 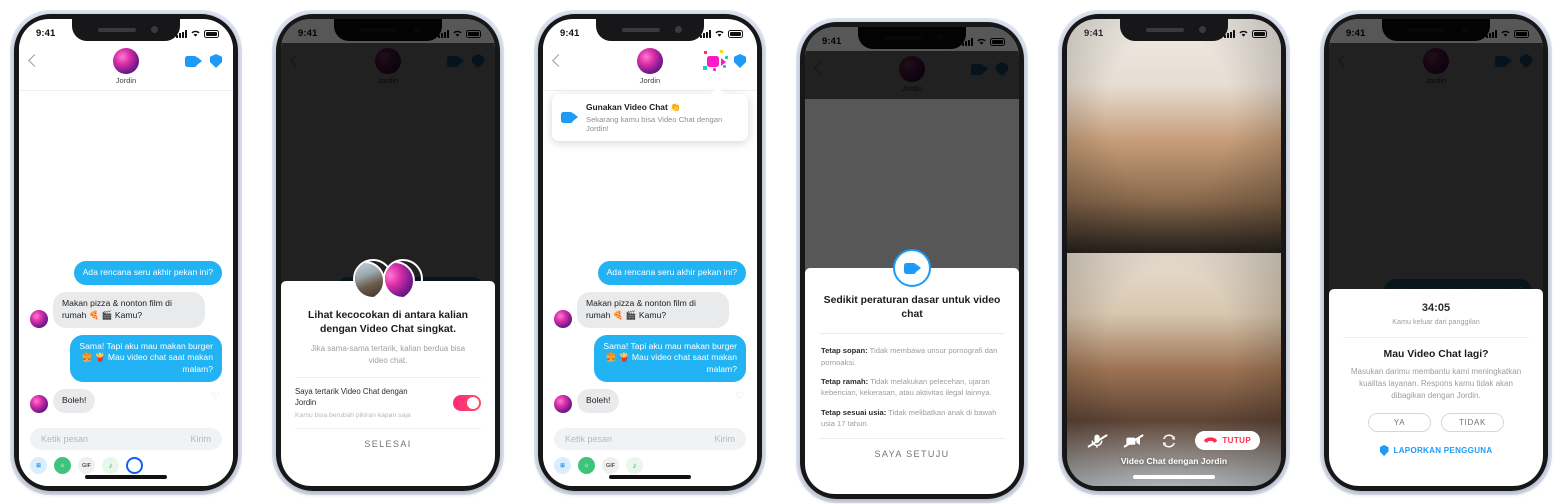 I want to click on report-user-button: LAPORKAN PENGGUNA, so click(x=1436, y=444).